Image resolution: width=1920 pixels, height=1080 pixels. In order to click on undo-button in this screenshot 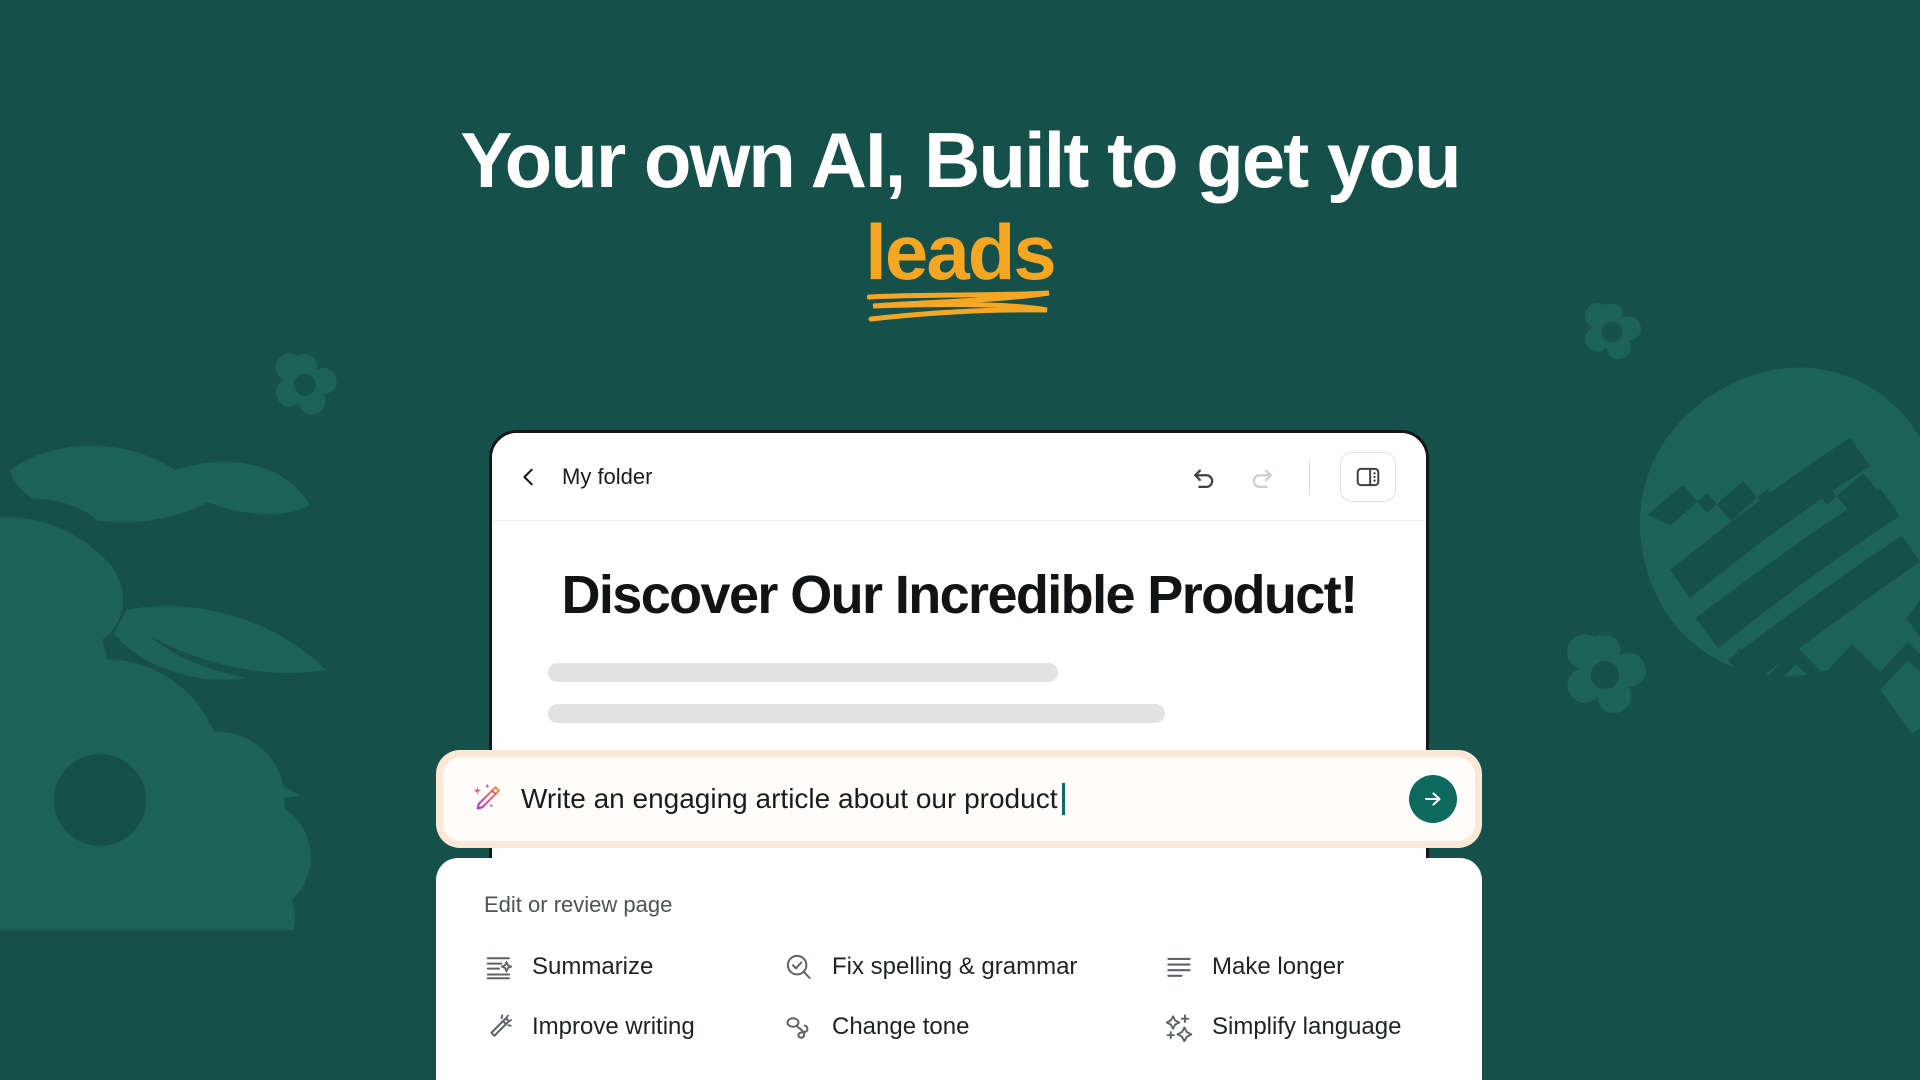, I will do `click(1204, 477)`.